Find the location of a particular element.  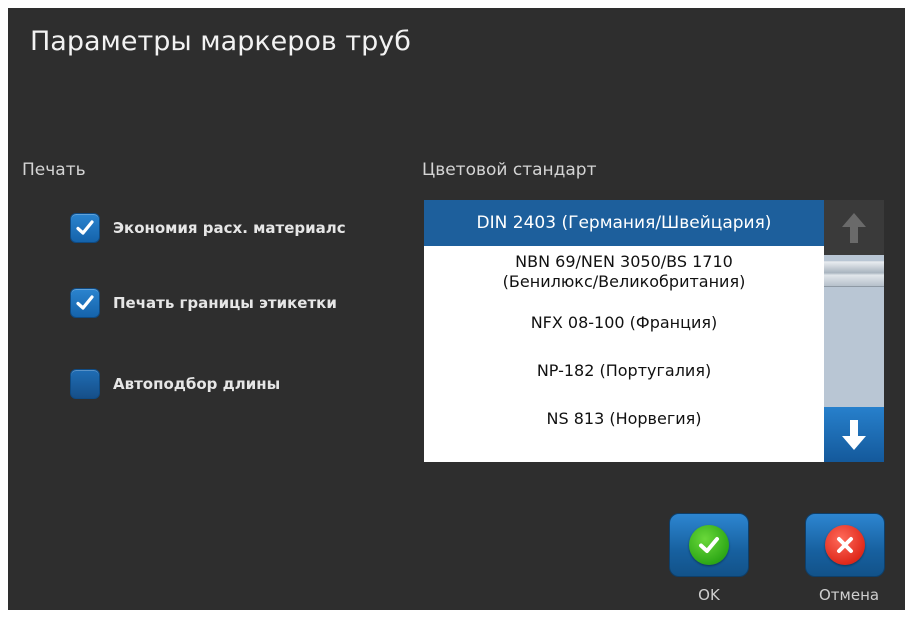

list-item-label-2: (Бенилюкс/Великобритания) is located at coordinates (624, 281).